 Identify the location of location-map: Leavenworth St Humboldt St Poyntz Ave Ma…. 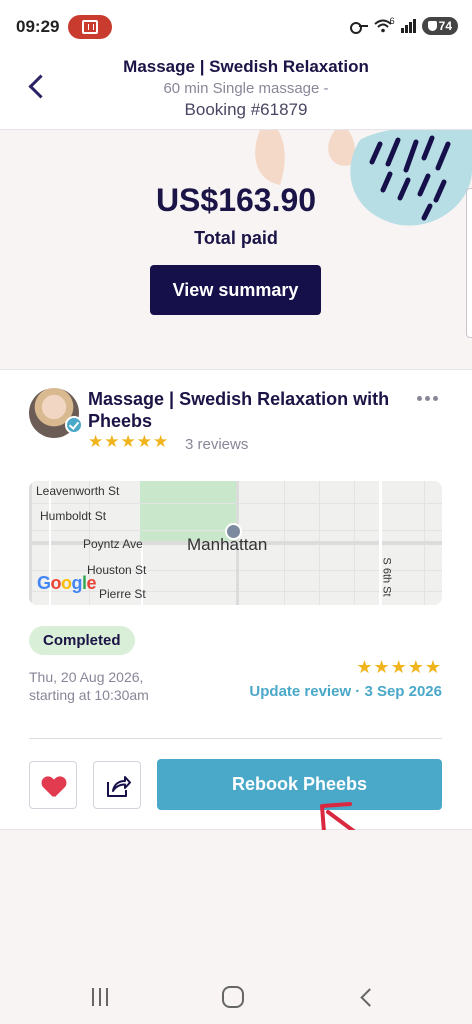
(235, 543).